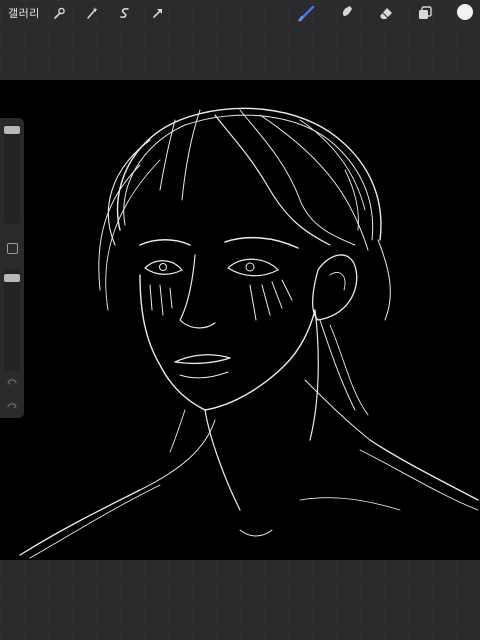  What do you see at coordinates (12, 130) in the screenshot?
I see `brush-size-thumb` at bounding box center [12, 130].